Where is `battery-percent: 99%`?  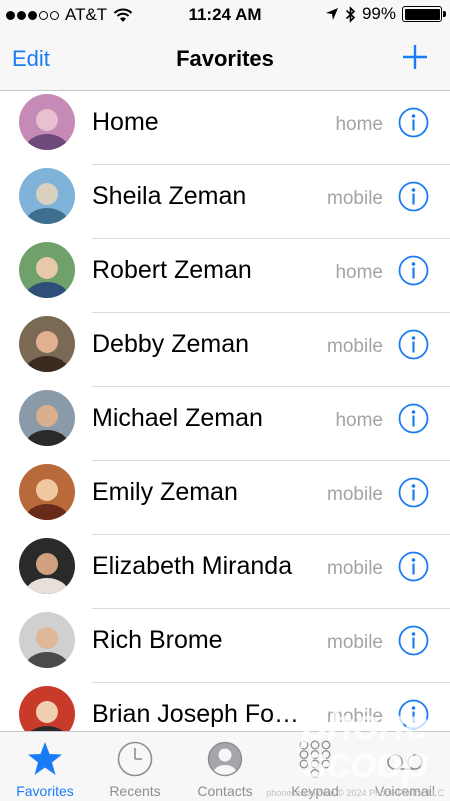 battery-percent: 99% is located at coordinates (378, 13).